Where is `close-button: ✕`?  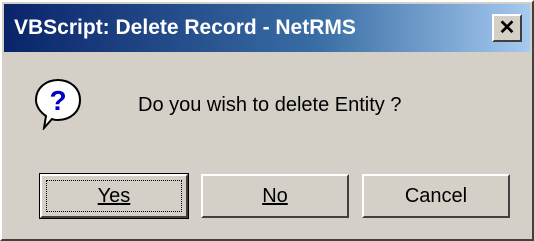
close-button: ✕ is located at coordinates (507, 28).